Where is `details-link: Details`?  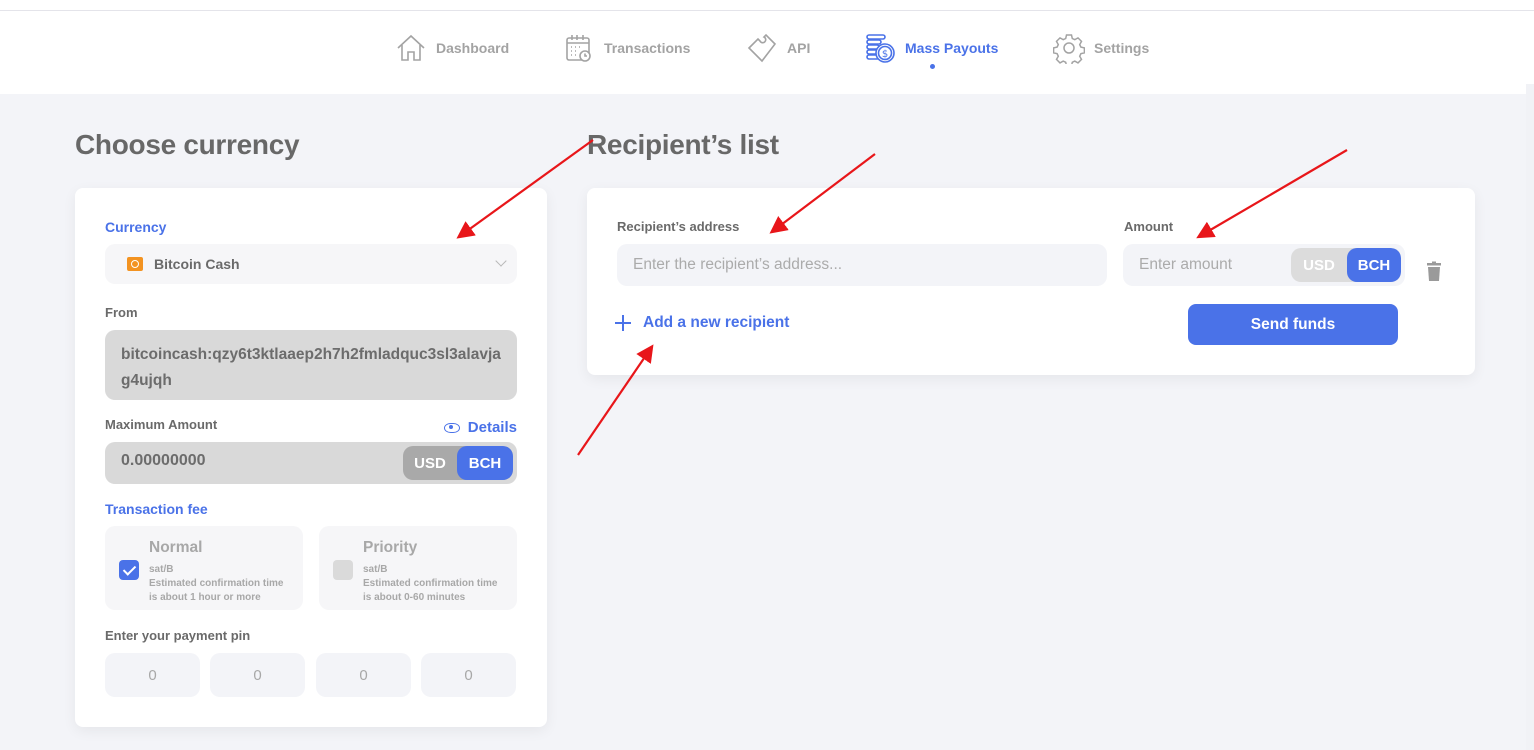 details-link: Details is located at coordinates (480, 427).